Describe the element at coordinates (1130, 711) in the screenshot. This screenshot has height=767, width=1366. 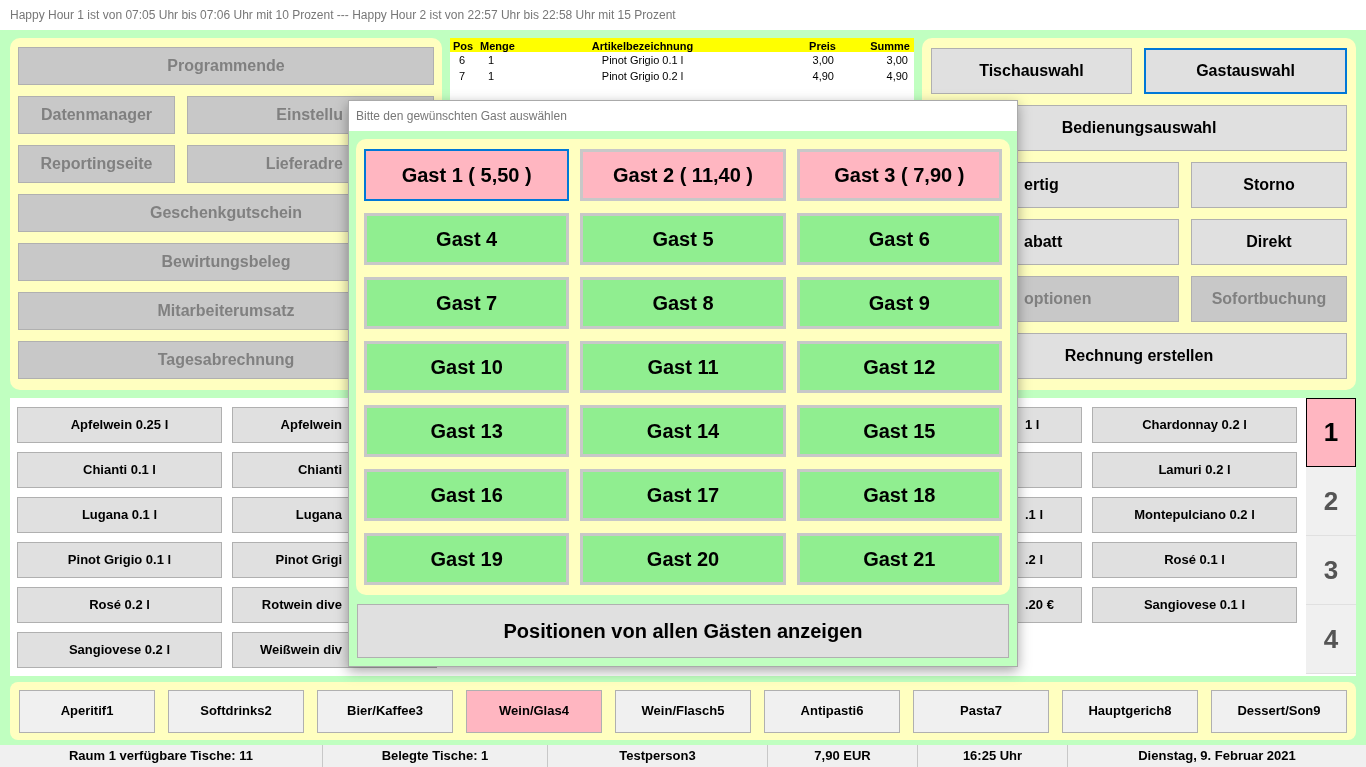
I see `category-button: Hauptgerich8` at that location.